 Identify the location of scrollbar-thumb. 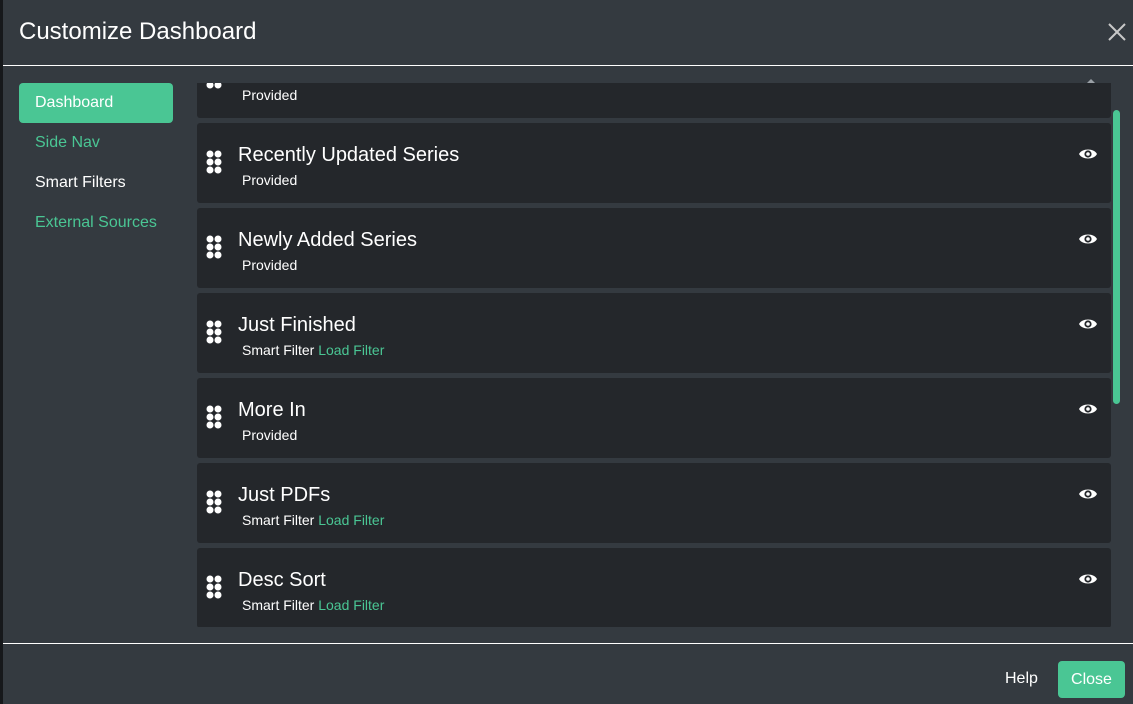
(1116, 257).